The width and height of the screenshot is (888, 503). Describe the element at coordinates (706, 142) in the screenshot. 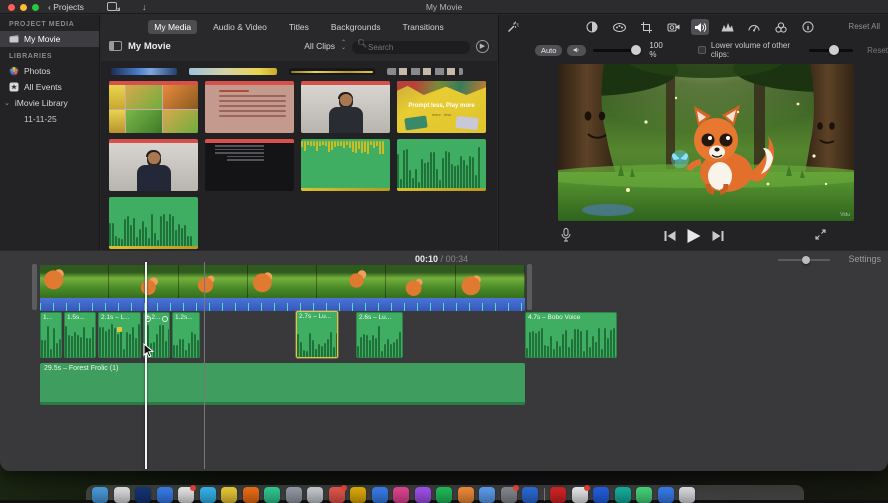

I see `video-viewer: Vidu` at that location.